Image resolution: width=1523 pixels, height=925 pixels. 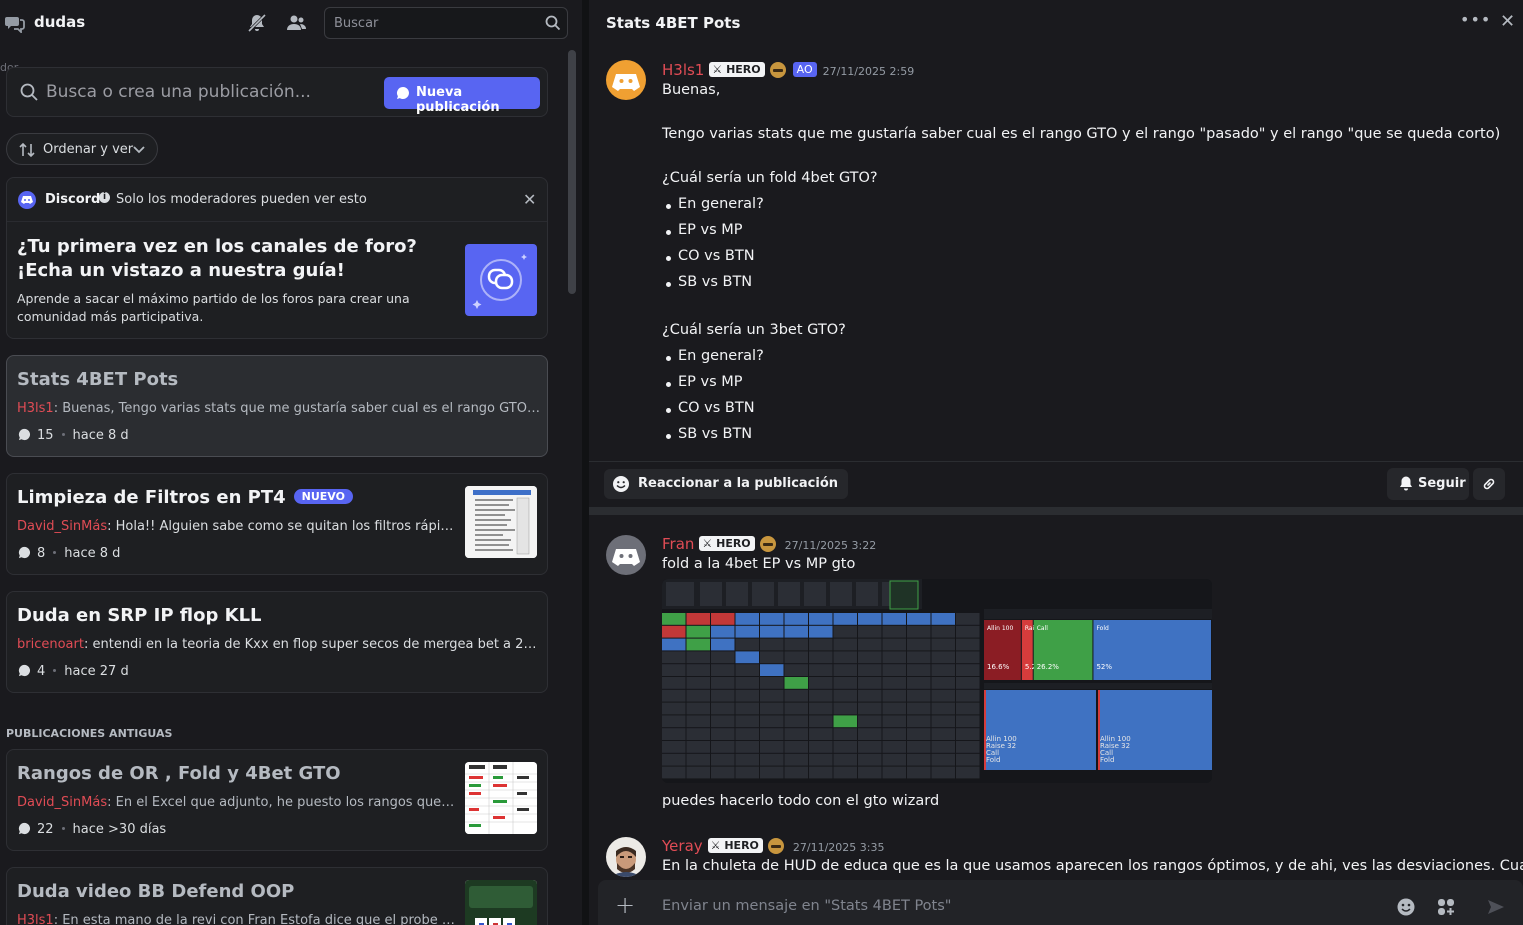 I want to click on sidebar-scrollbar, so click(x=572, y=172).